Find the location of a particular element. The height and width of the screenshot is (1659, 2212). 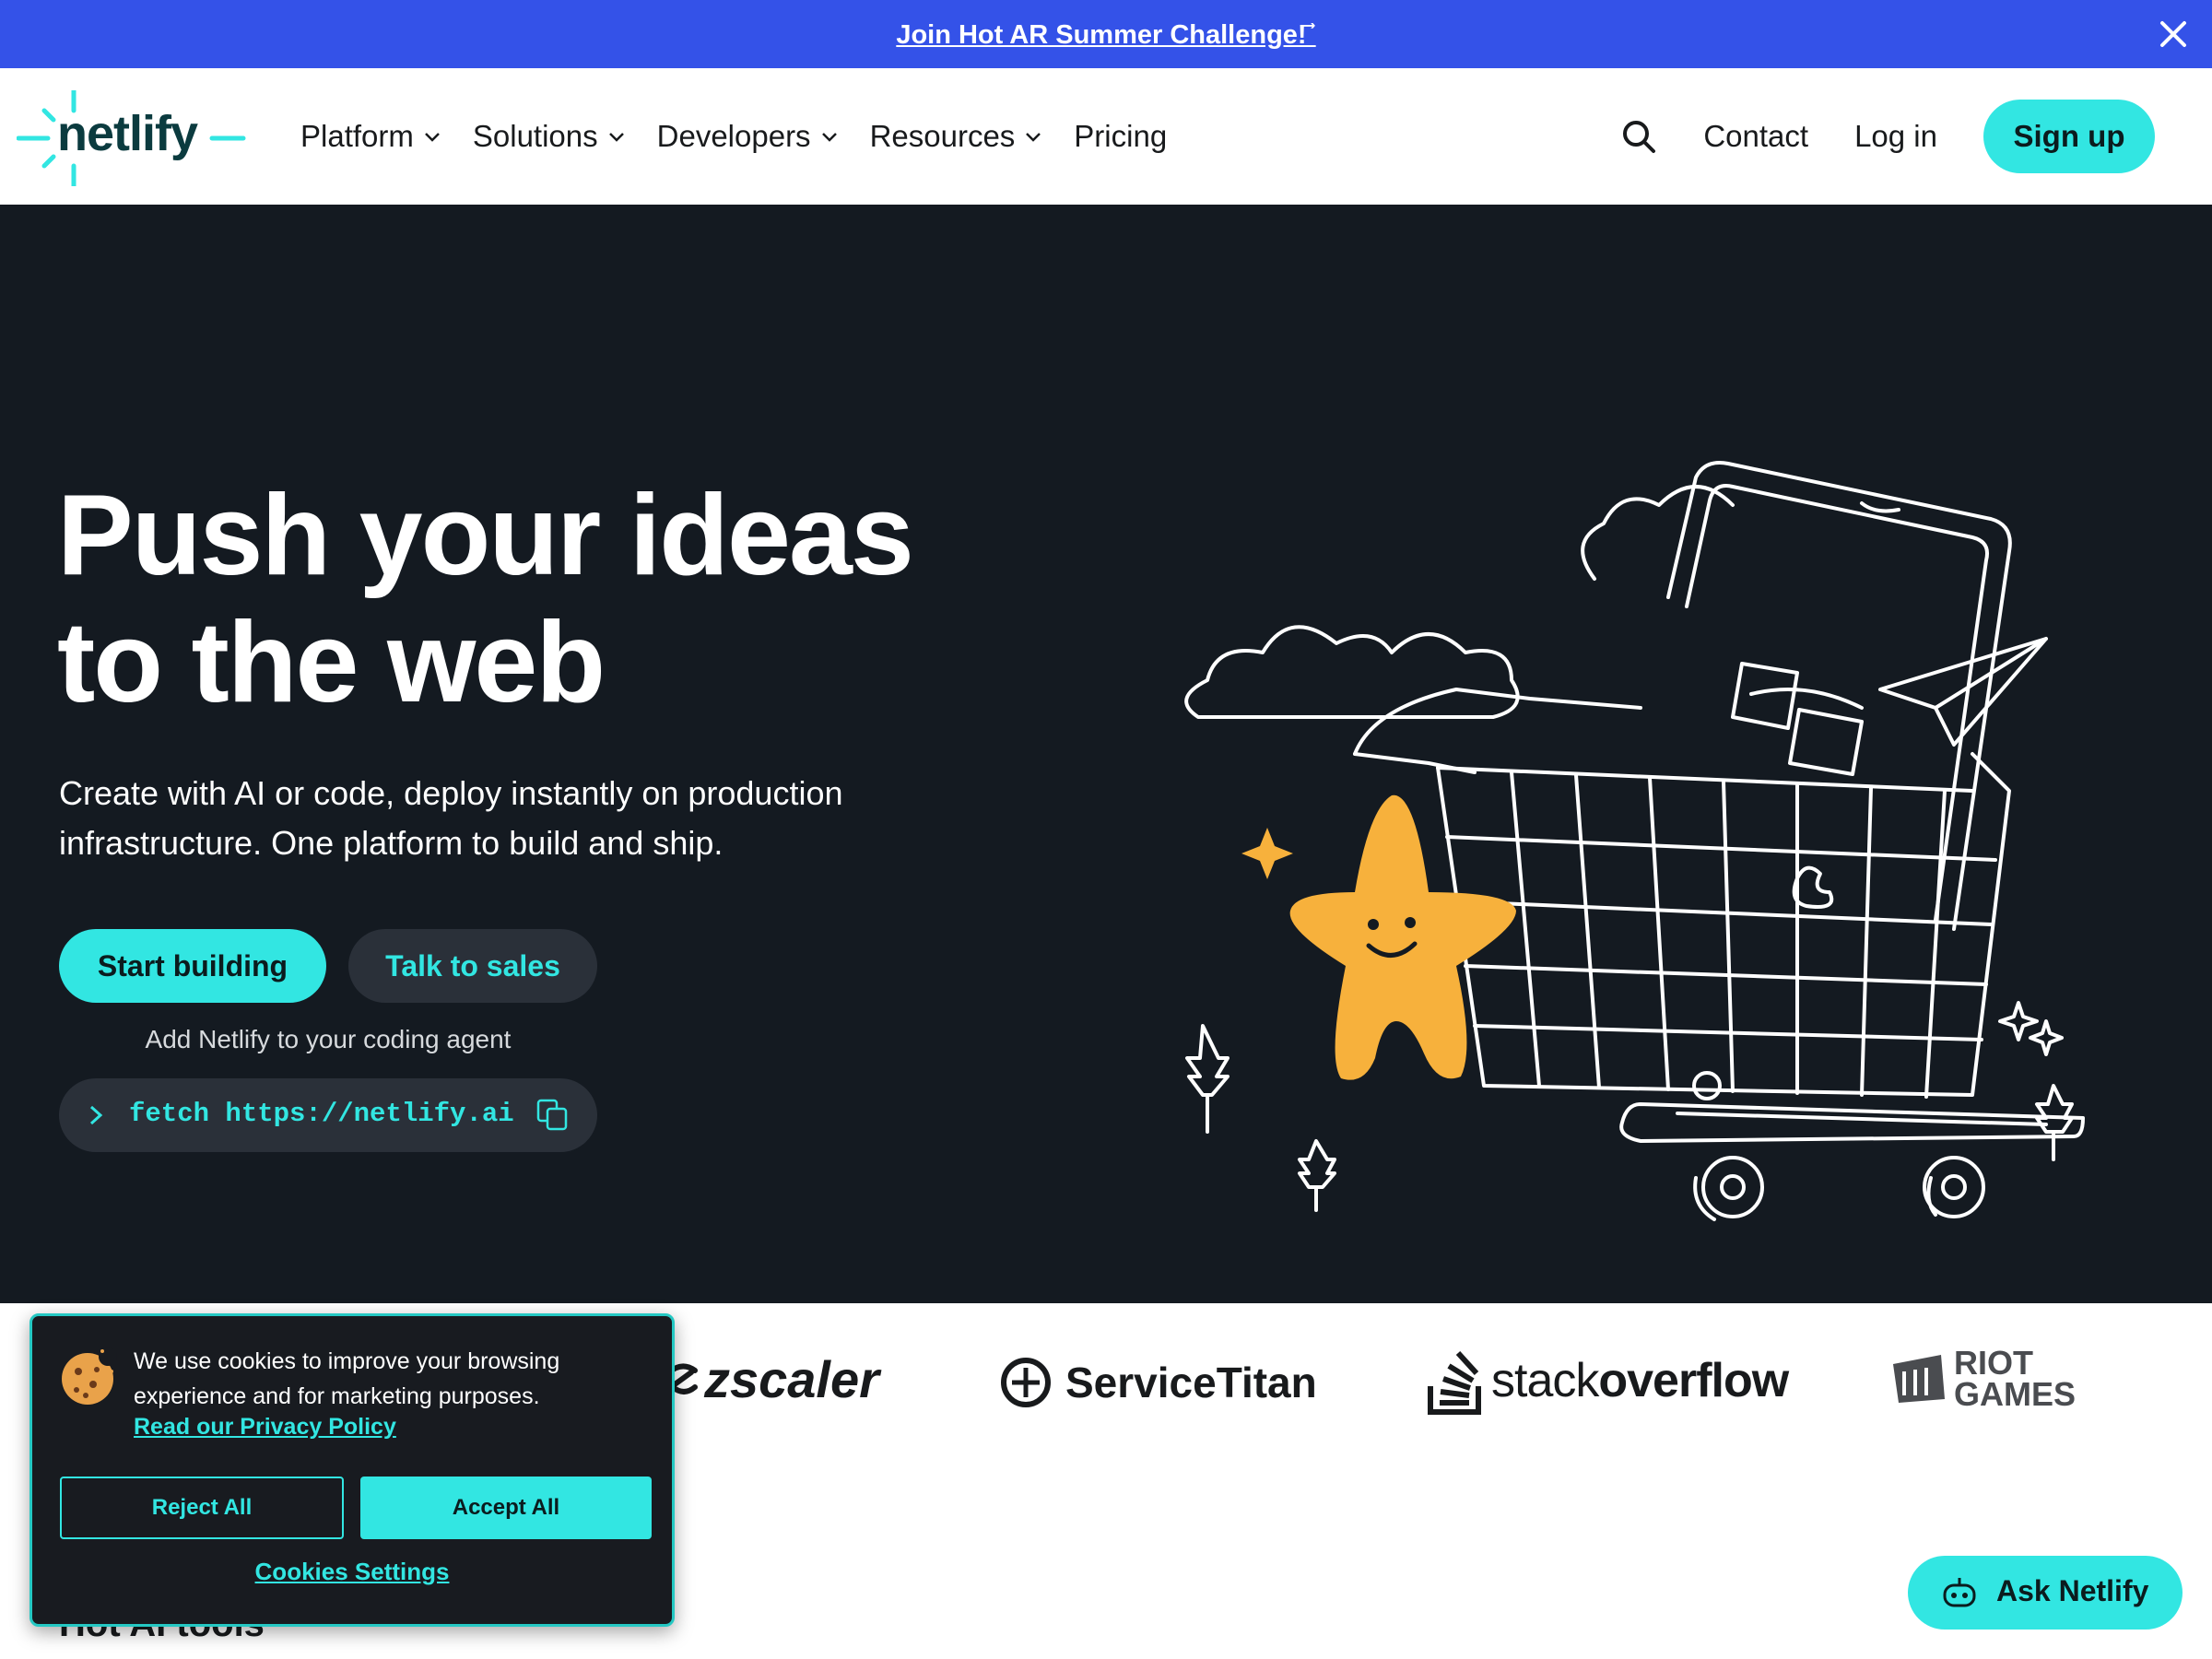

agent-label: Add Netlify to your coding agent is located at coordinates (328, 1039).